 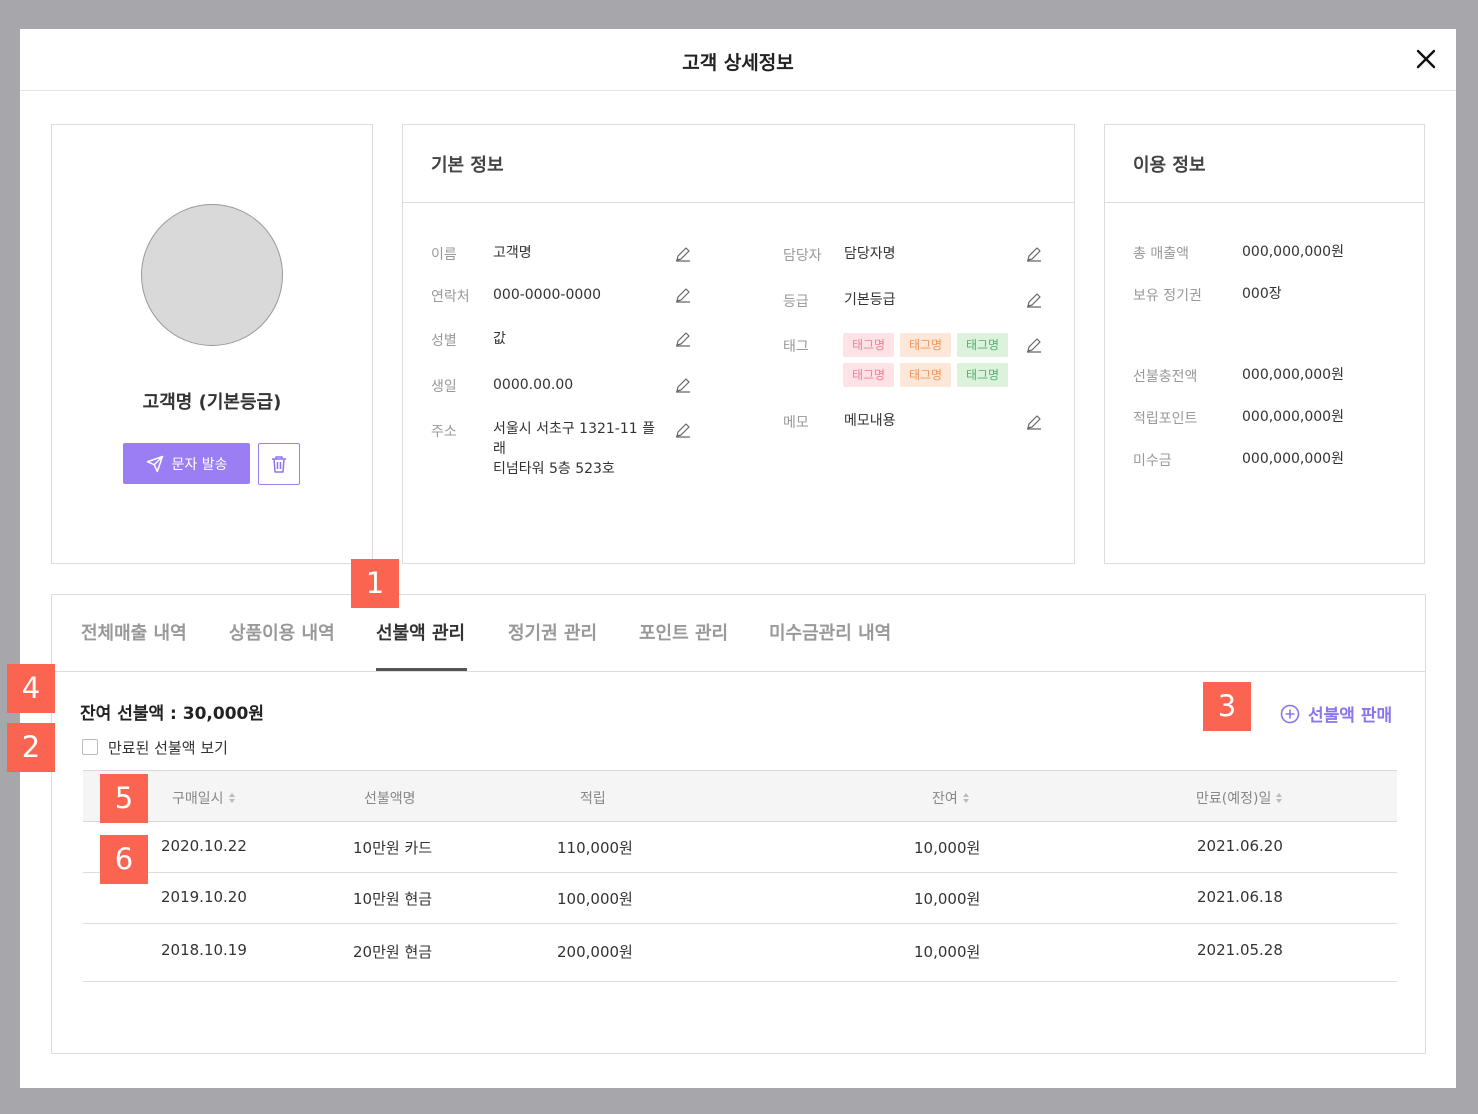 What do you see at coordinates (683, 632) in the screenshot?
I see `tab-points: 포인트 관리` at bounding box center [683, 632].